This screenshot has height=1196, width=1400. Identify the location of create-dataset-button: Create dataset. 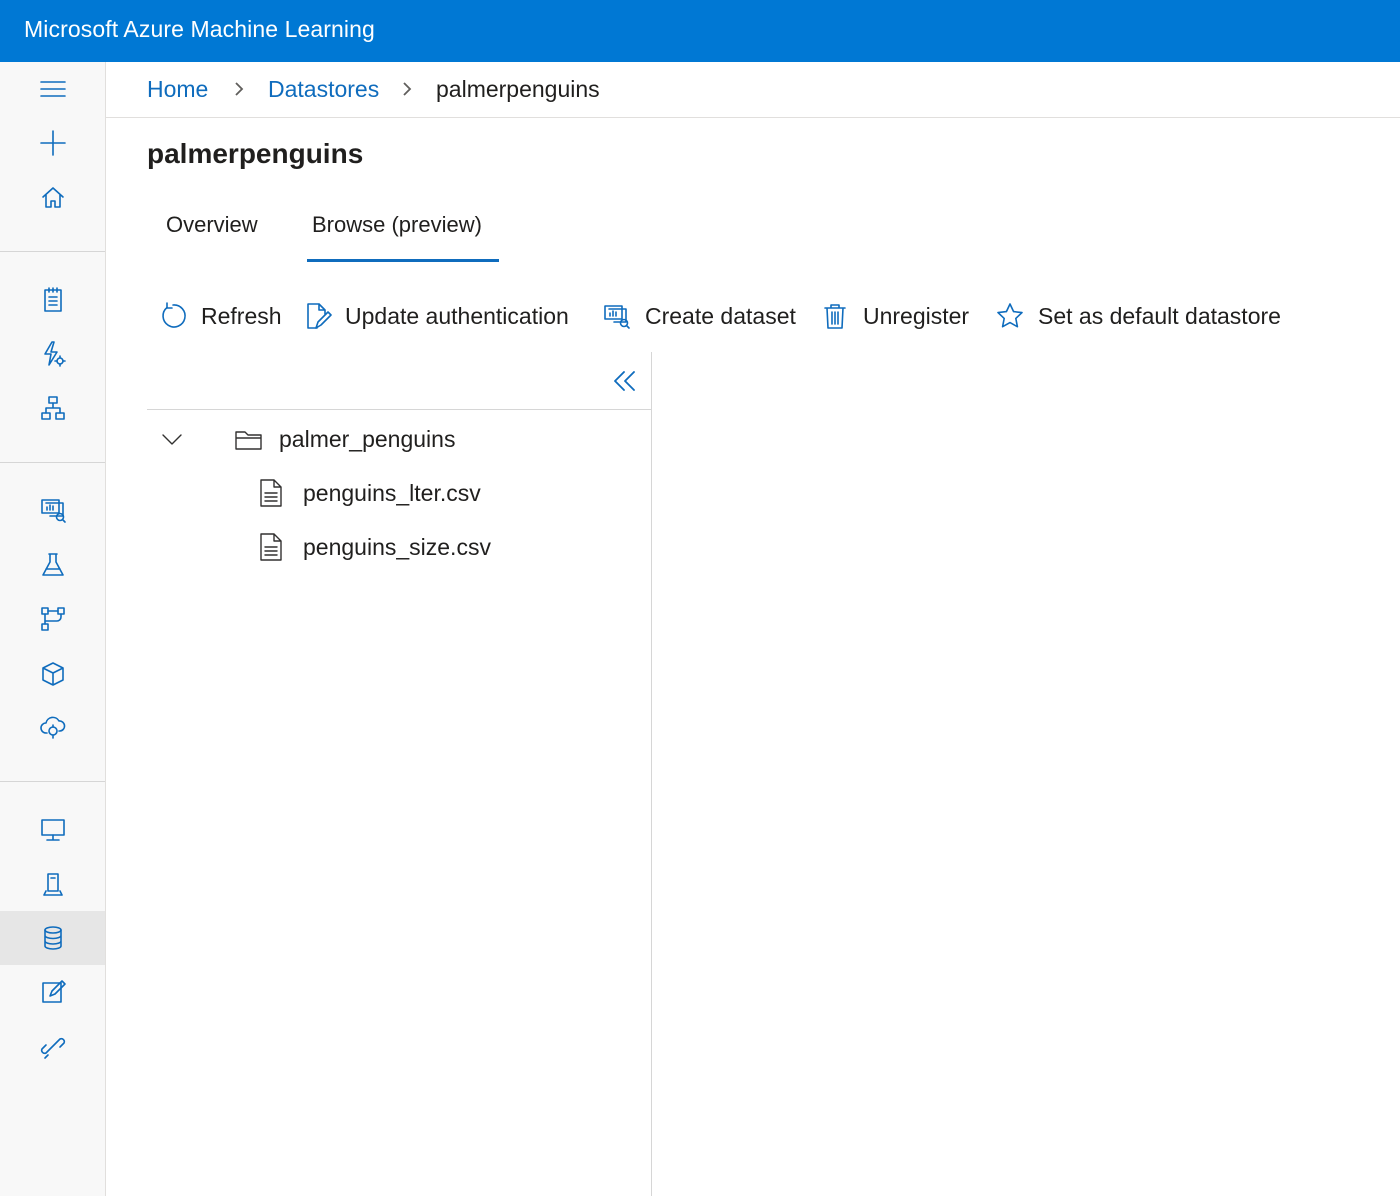
(699, 316).